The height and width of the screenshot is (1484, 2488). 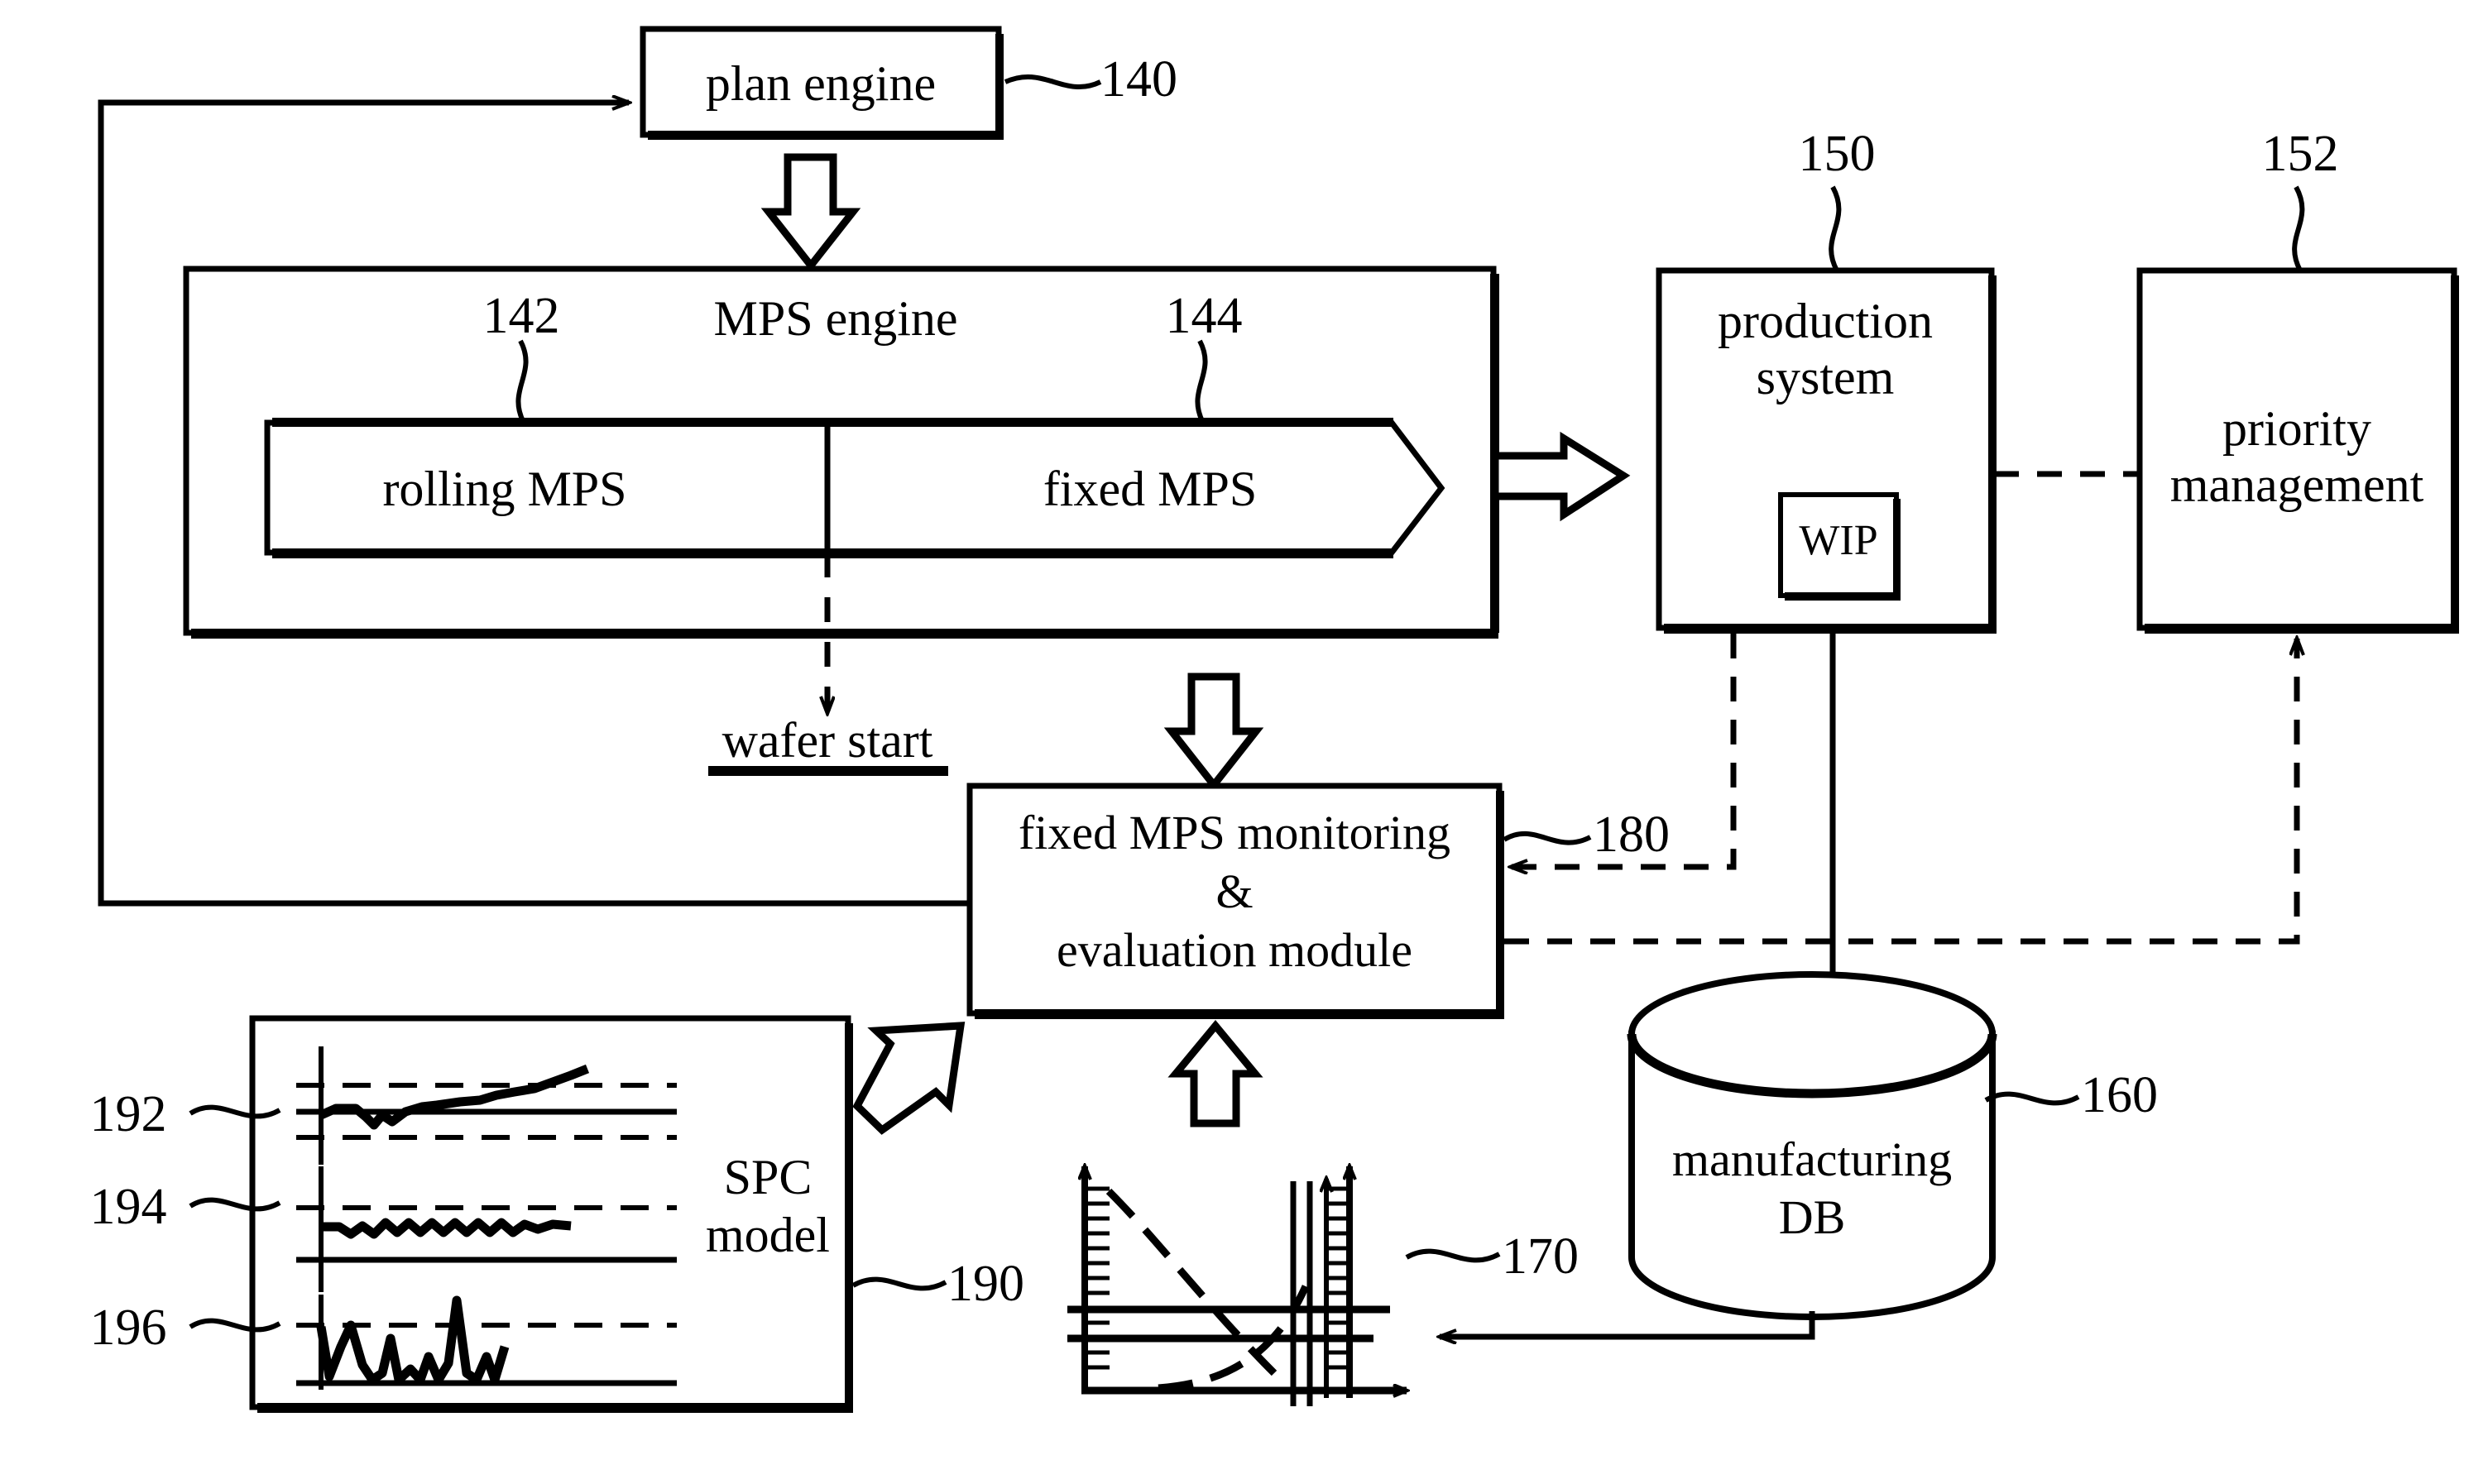 I want to click on monitoring-module-label-line1: fixed MPS monitoring, so click(x=1235, y=832).